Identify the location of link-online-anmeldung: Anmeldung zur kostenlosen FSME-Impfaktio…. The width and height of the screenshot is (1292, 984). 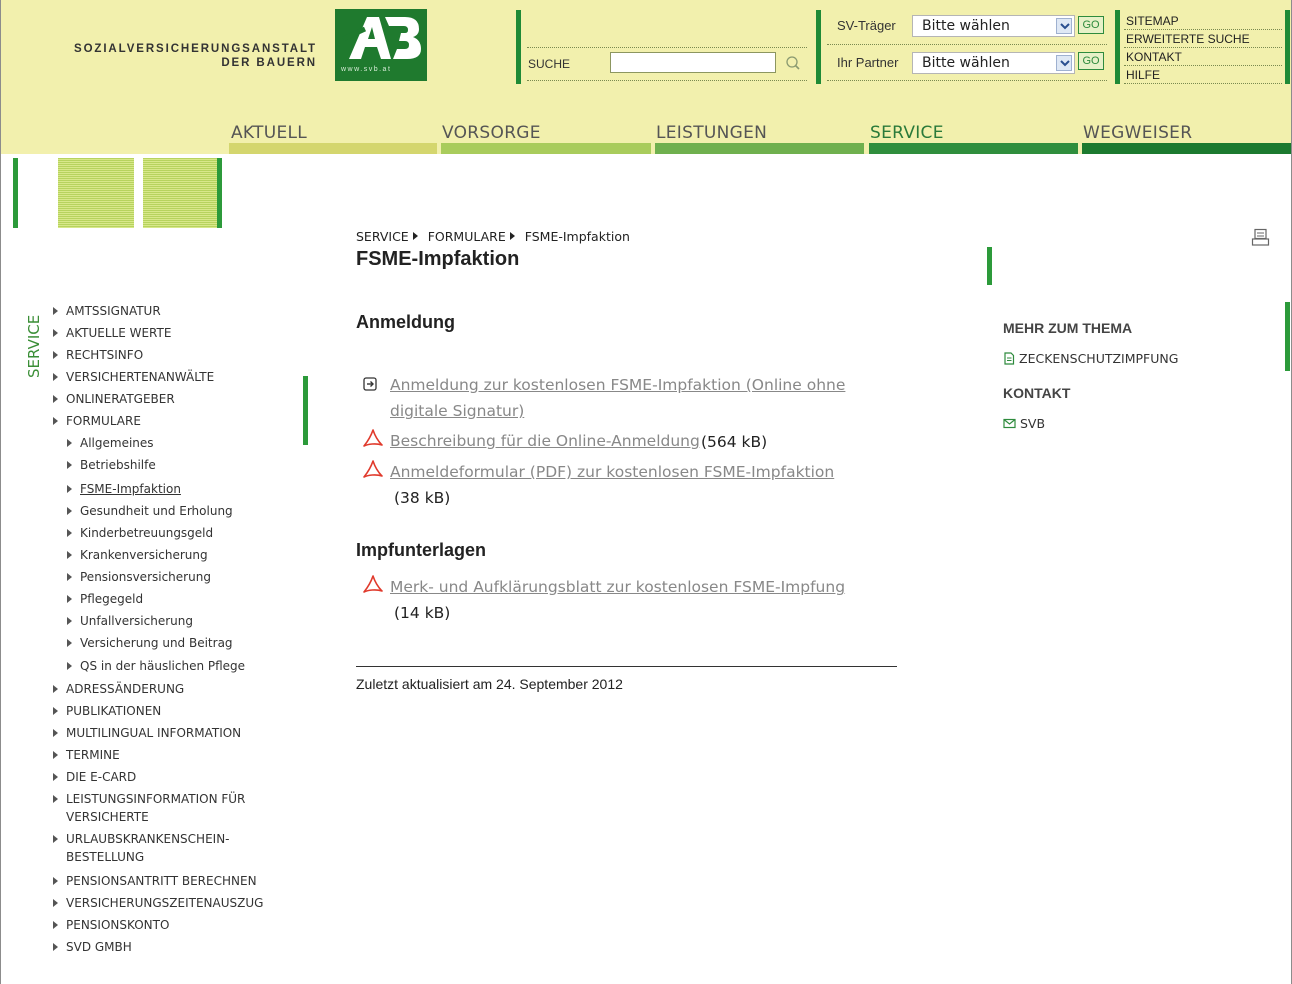
(617, 398).